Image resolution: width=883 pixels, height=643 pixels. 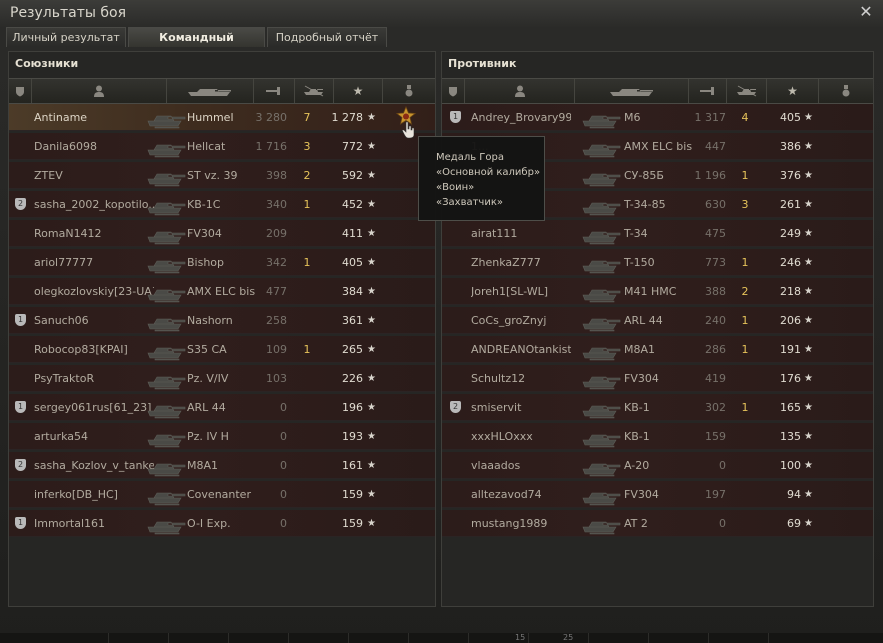 I want to click on table-row: Danila6098 Hellcat 1 716 3 772 ★, so click(x=222, y=146).